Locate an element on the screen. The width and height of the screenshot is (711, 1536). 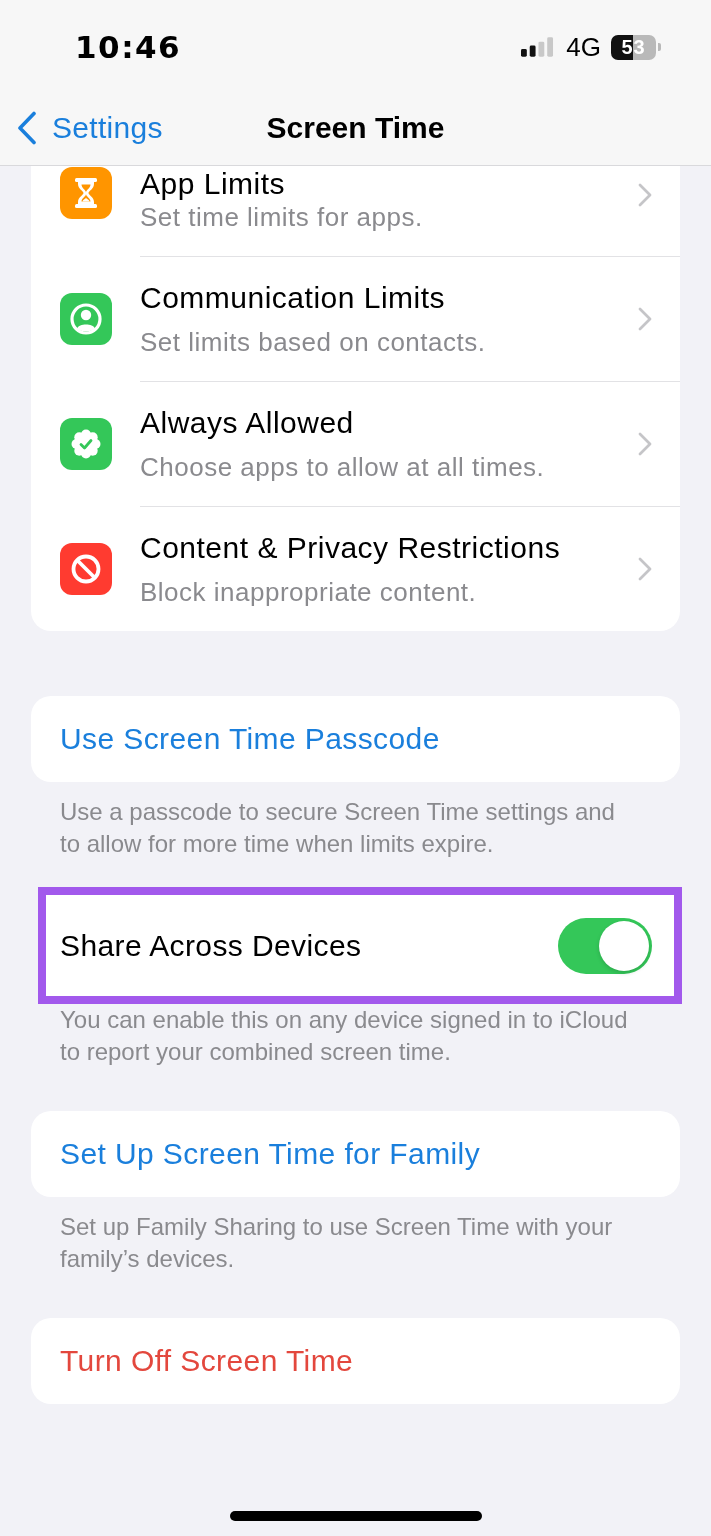
footer-note: Use a passcode to secure Screen Time settings and to allow for more time when limits expire. is located at coordinates (338, 828).